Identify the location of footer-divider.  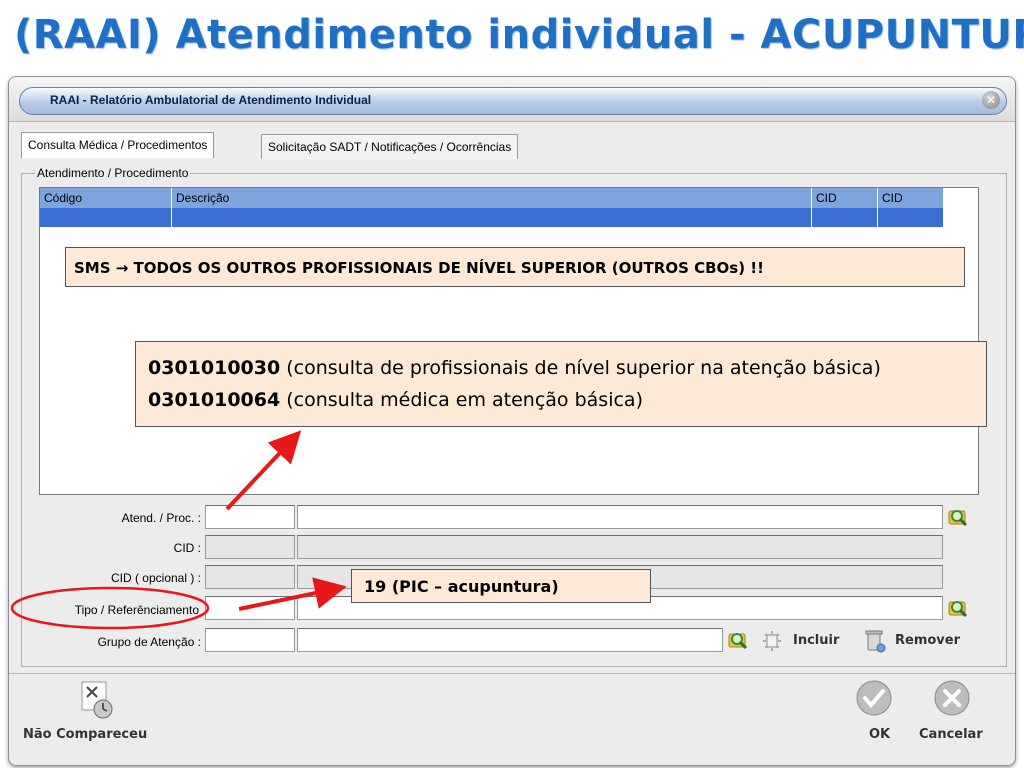
(512, 673).